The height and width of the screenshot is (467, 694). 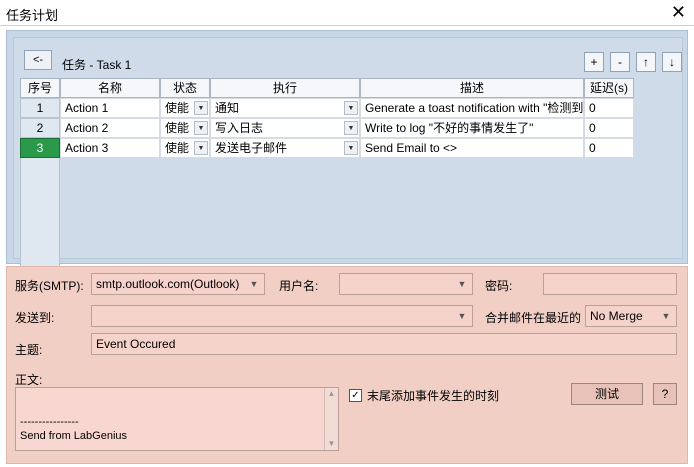 I want to click on table-cell-name: Action 1, so click(x=110, y=108).